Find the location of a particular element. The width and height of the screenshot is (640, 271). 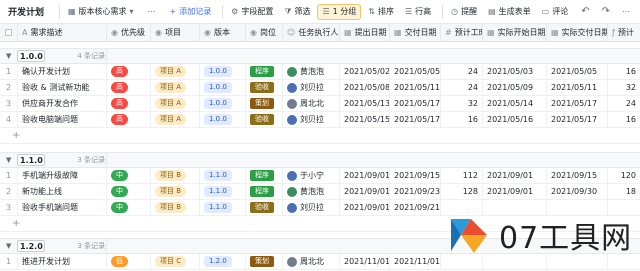

cell-proj: 项目 C is located at coordinates (175, 261).